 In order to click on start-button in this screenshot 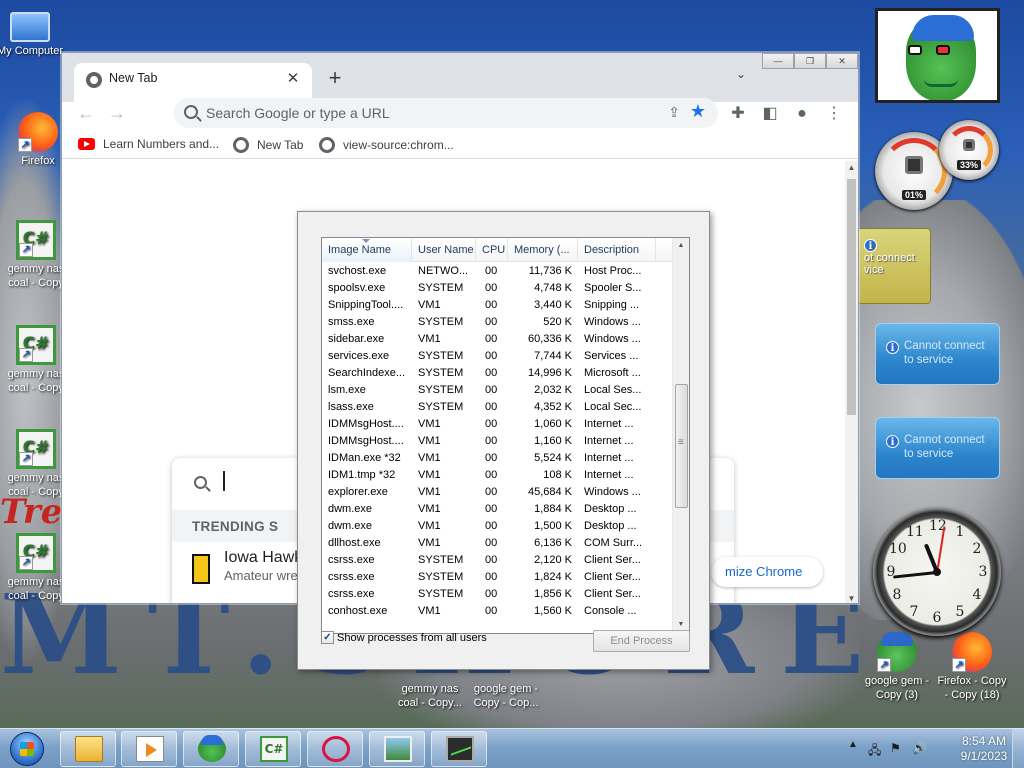, I will do `click(28, 748)`.